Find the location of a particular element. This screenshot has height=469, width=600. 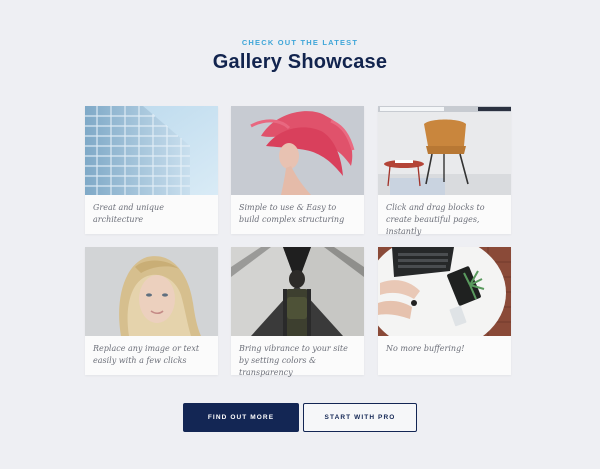

gallery-card: Great and unique architecture is located at coordinates (151, 170).